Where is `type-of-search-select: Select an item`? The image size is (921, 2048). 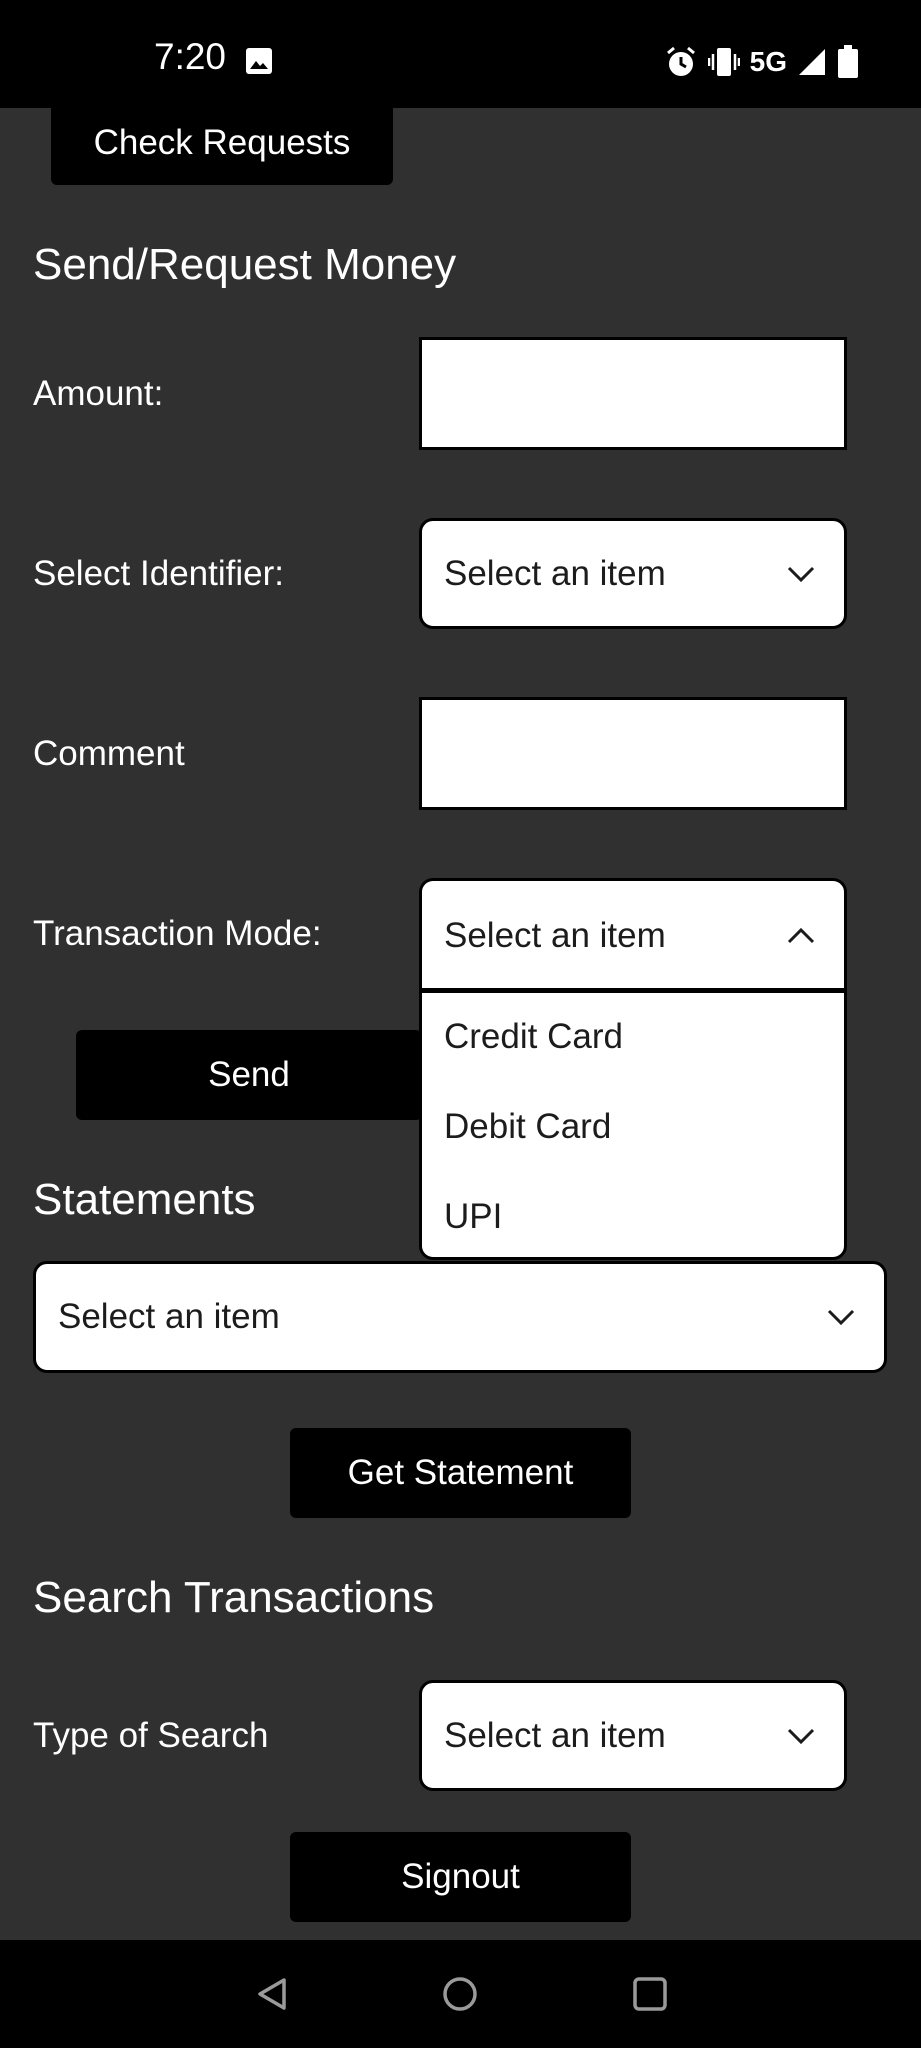 type-of-search-select: Select an item is located at coordinates (633, 1735).